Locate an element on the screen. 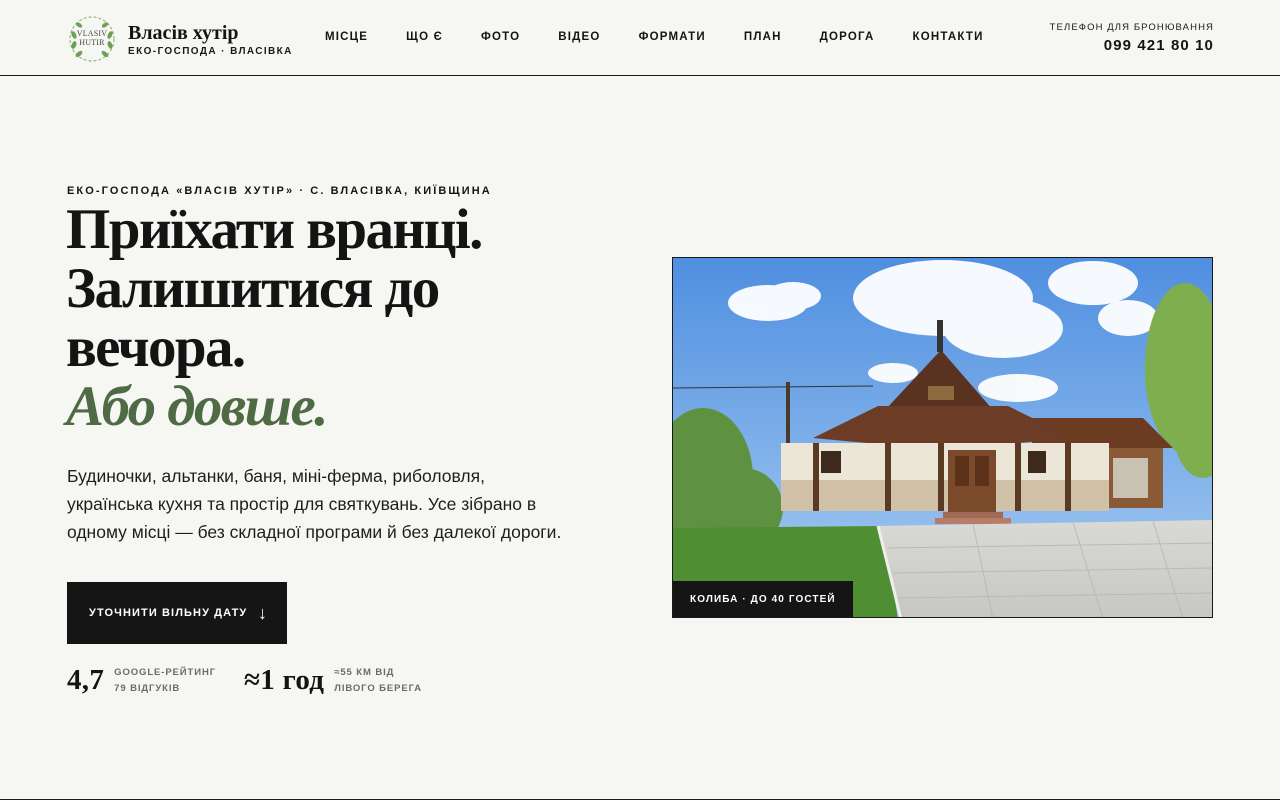 The height and width of the screenshot is (800, 1280). stat-distance-value: ≈1 год is located at coordinates (284, 680).